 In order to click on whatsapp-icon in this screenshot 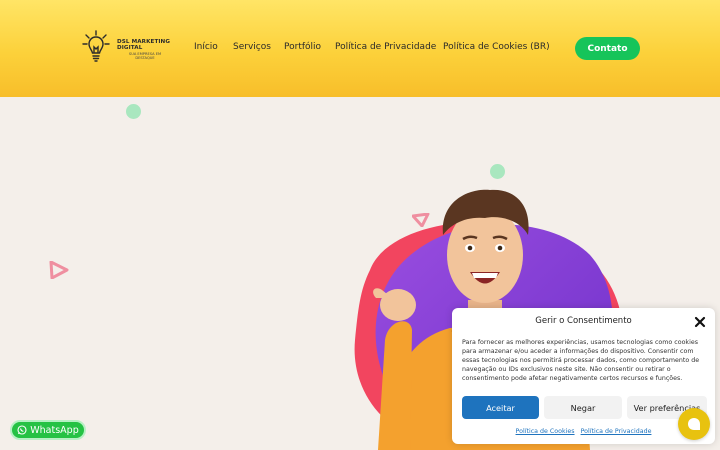, I will do `click(22, 430)`.